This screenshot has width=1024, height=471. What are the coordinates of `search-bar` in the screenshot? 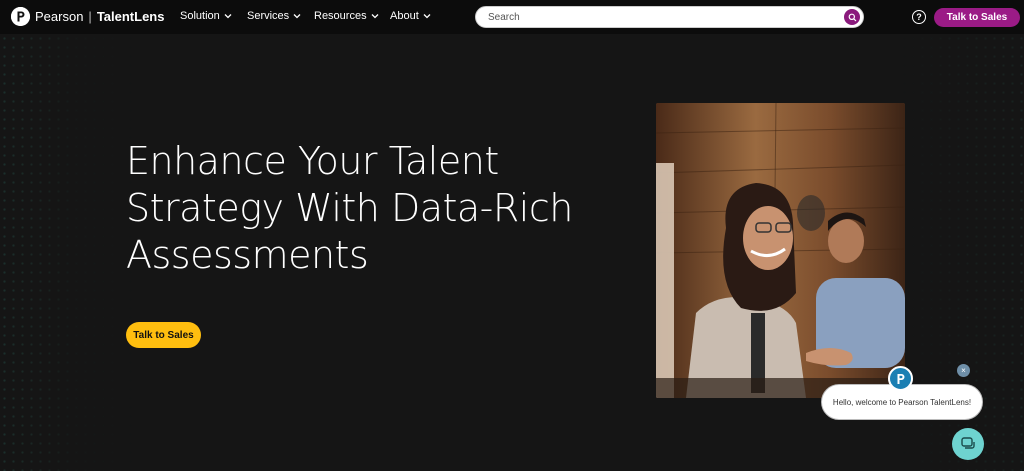 It's located at (669, 17).